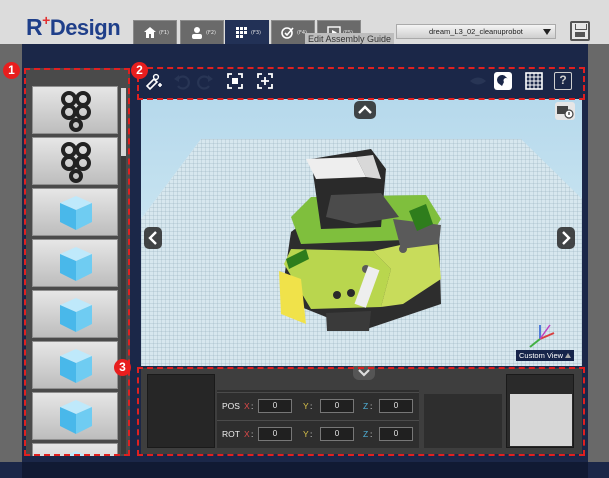 This screenshot has height=478, width=609. I want to click on chevron-down-icon, so click(547, 32).